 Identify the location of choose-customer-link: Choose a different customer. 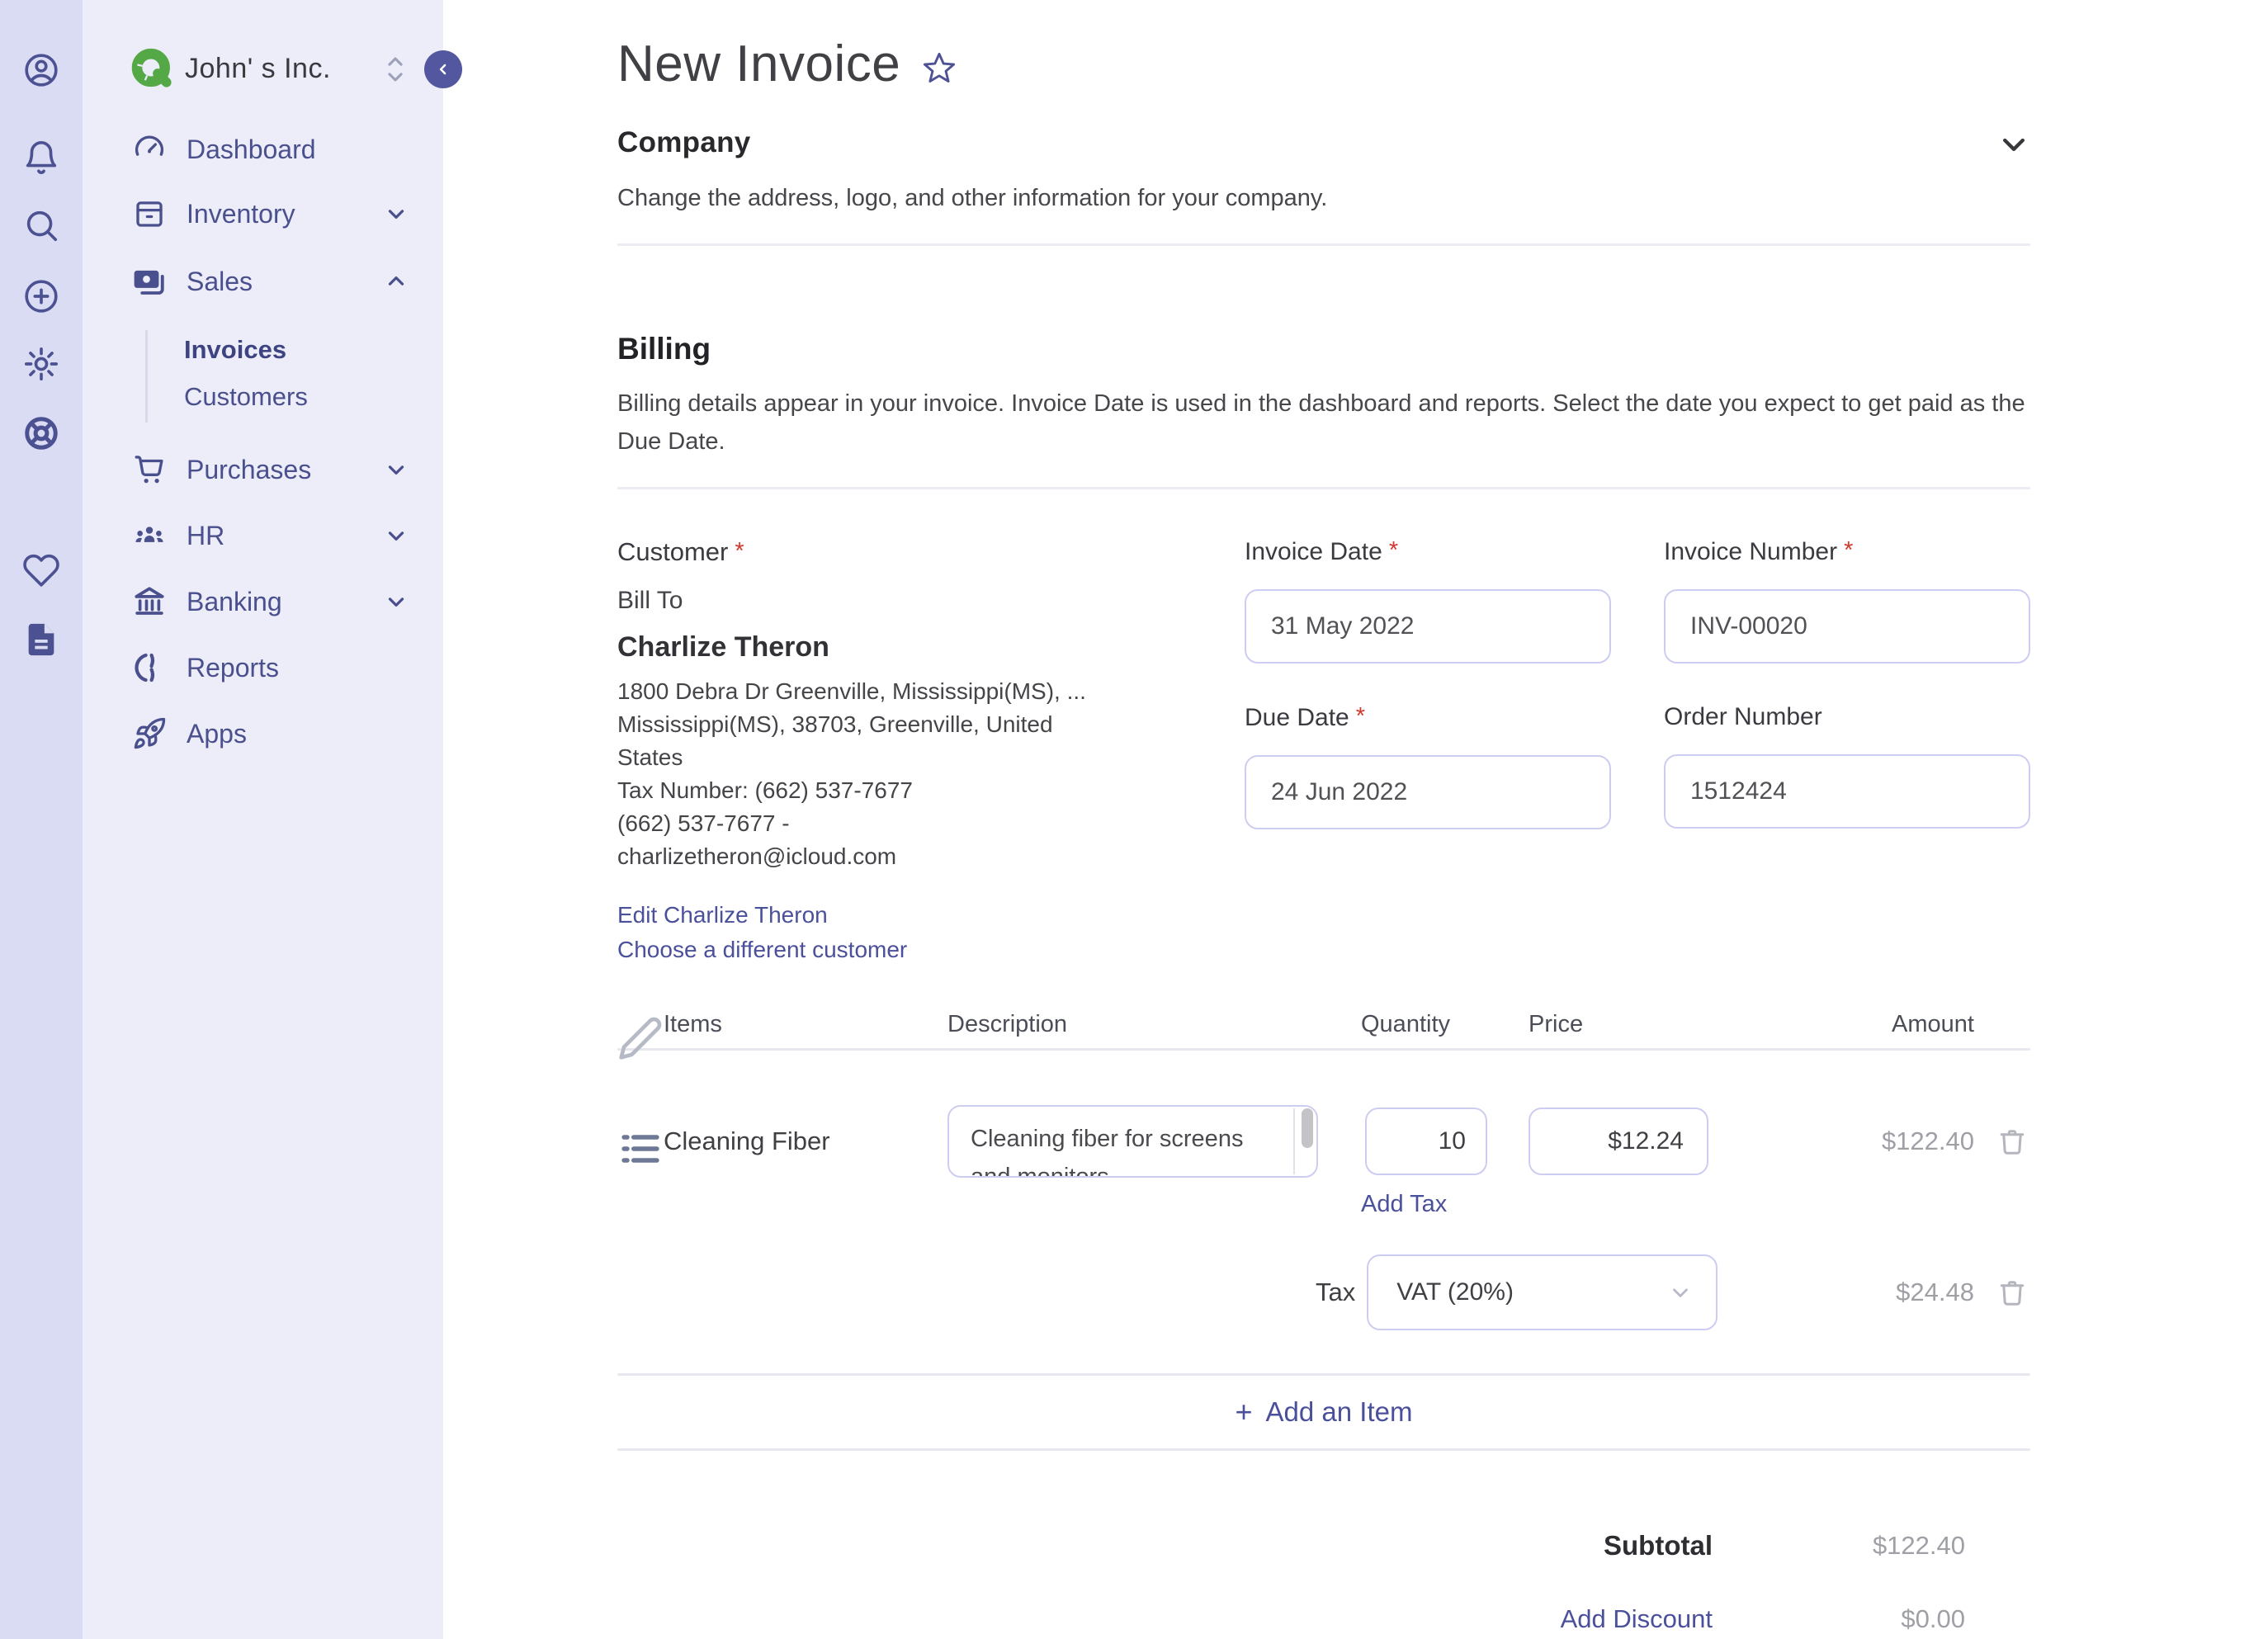
(762, 950).